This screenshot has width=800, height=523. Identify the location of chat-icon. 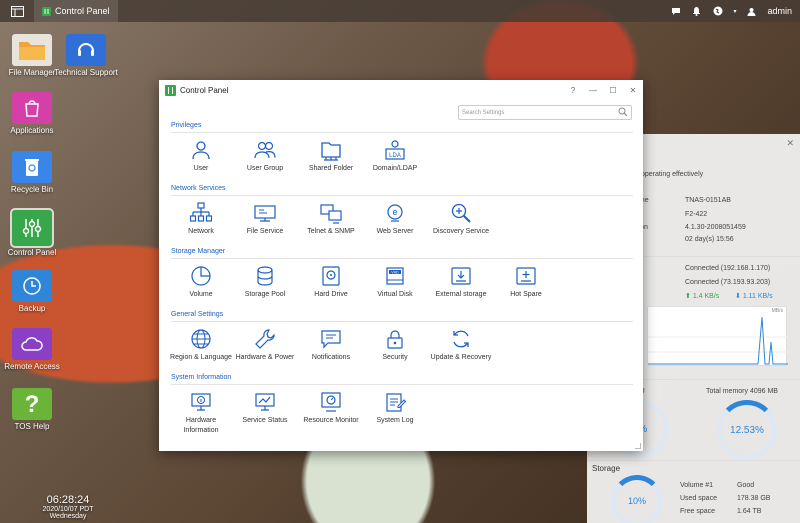
(675, 11).